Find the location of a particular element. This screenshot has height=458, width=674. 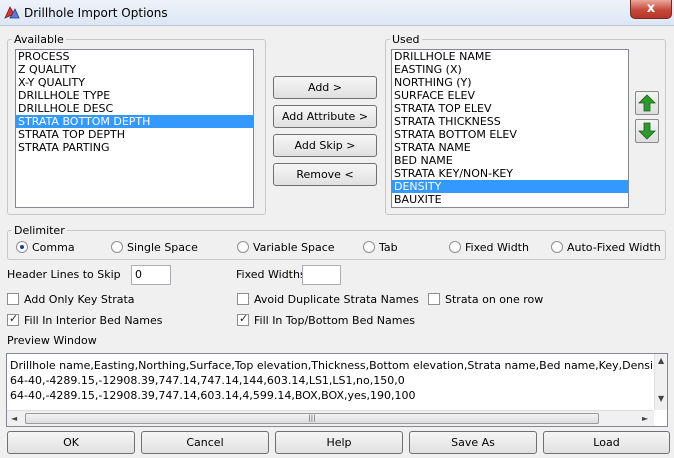

radio-label: Comma is located at coordinates (53, 247).